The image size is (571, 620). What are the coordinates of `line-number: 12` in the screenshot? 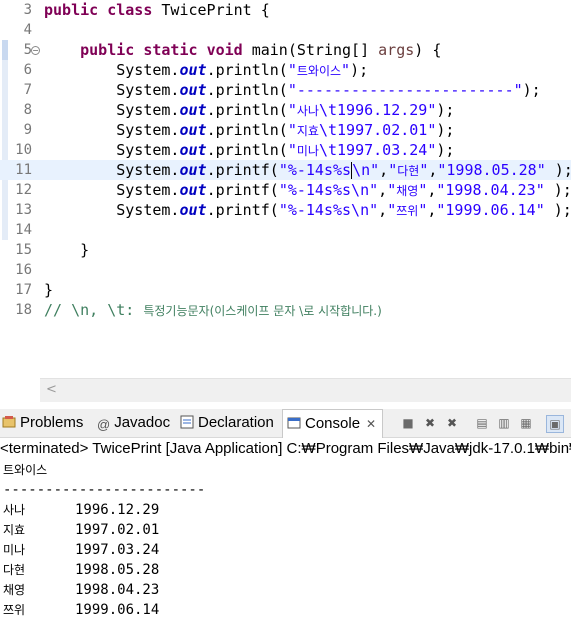 It's located at (23, 190).